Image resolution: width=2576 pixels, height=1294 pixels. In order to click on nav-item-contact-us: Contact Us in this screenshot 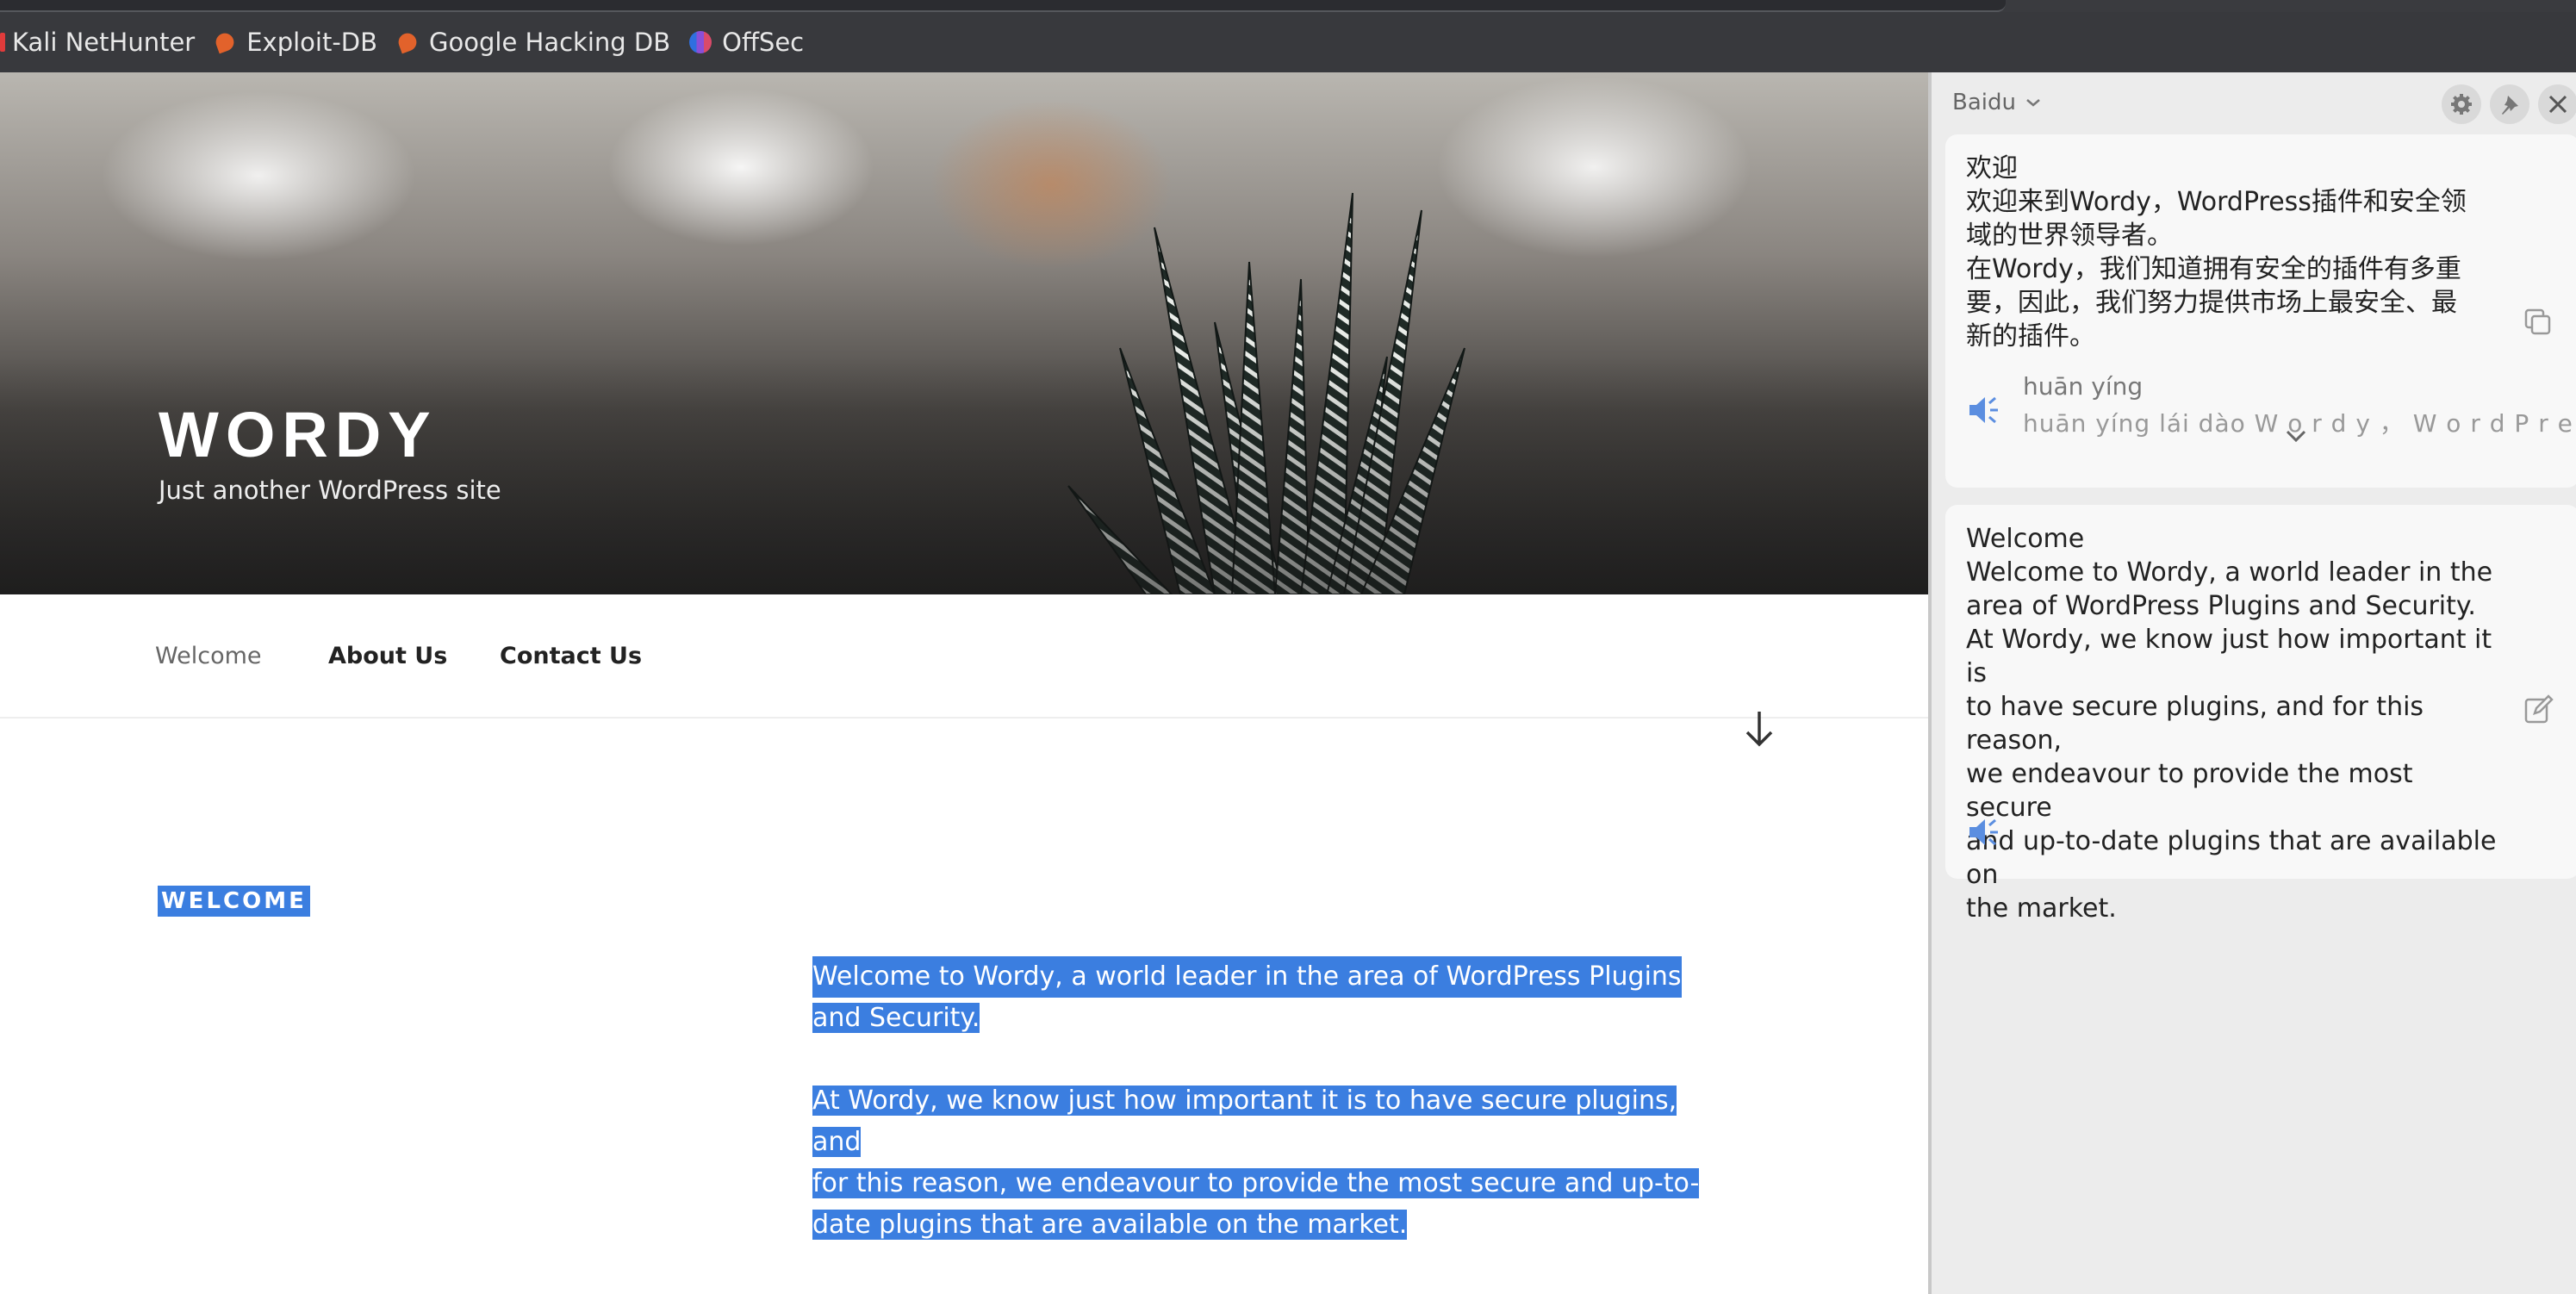, I will do `click(571, 656)`.